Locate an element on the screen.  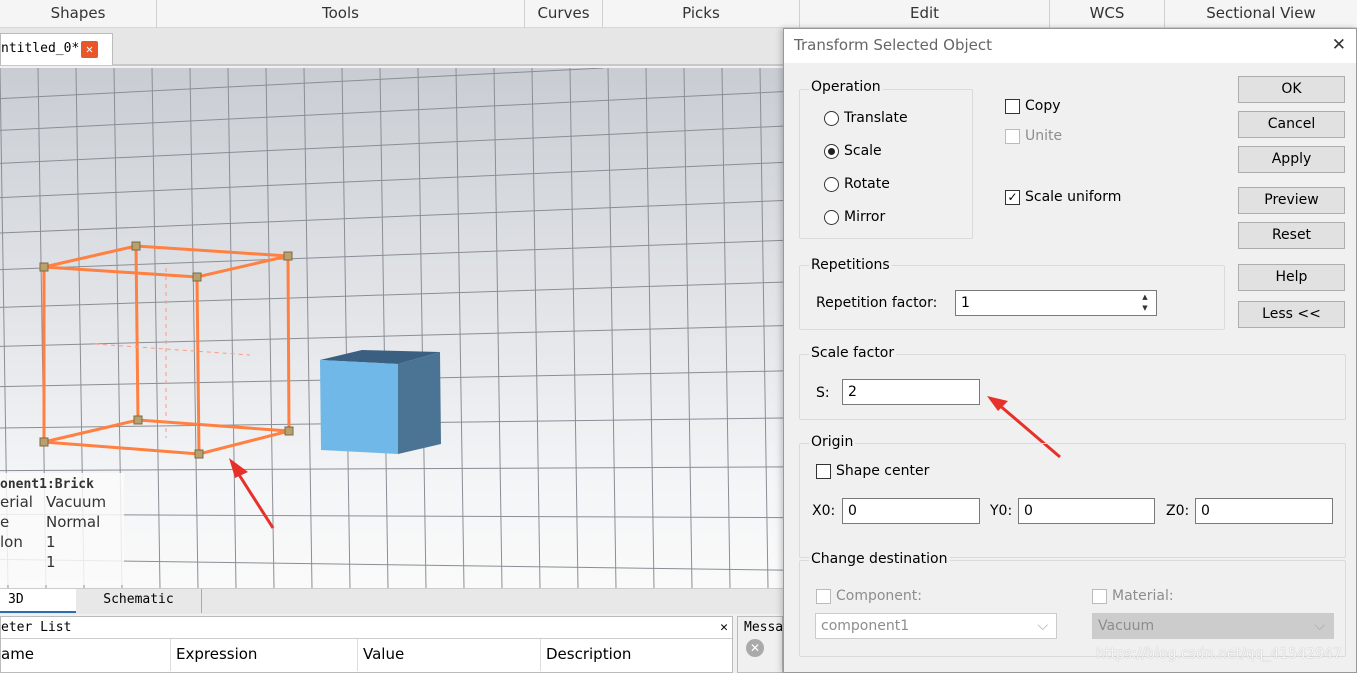
tab-3d: 3D is located at coordinates (38, 601).